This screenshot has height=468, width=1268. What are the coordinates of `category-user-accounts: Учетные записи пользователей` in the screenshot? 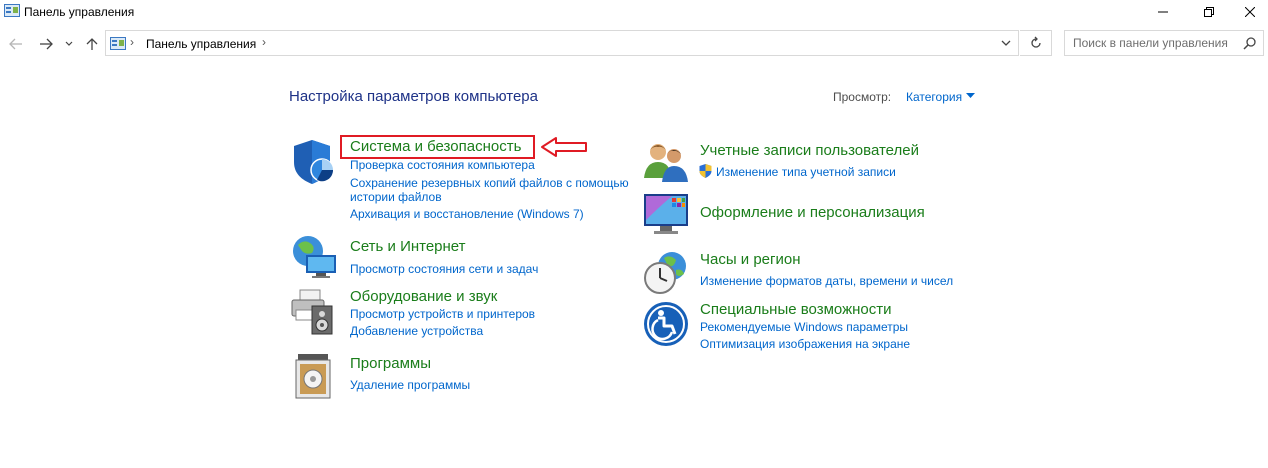 It's located at (809, 150).